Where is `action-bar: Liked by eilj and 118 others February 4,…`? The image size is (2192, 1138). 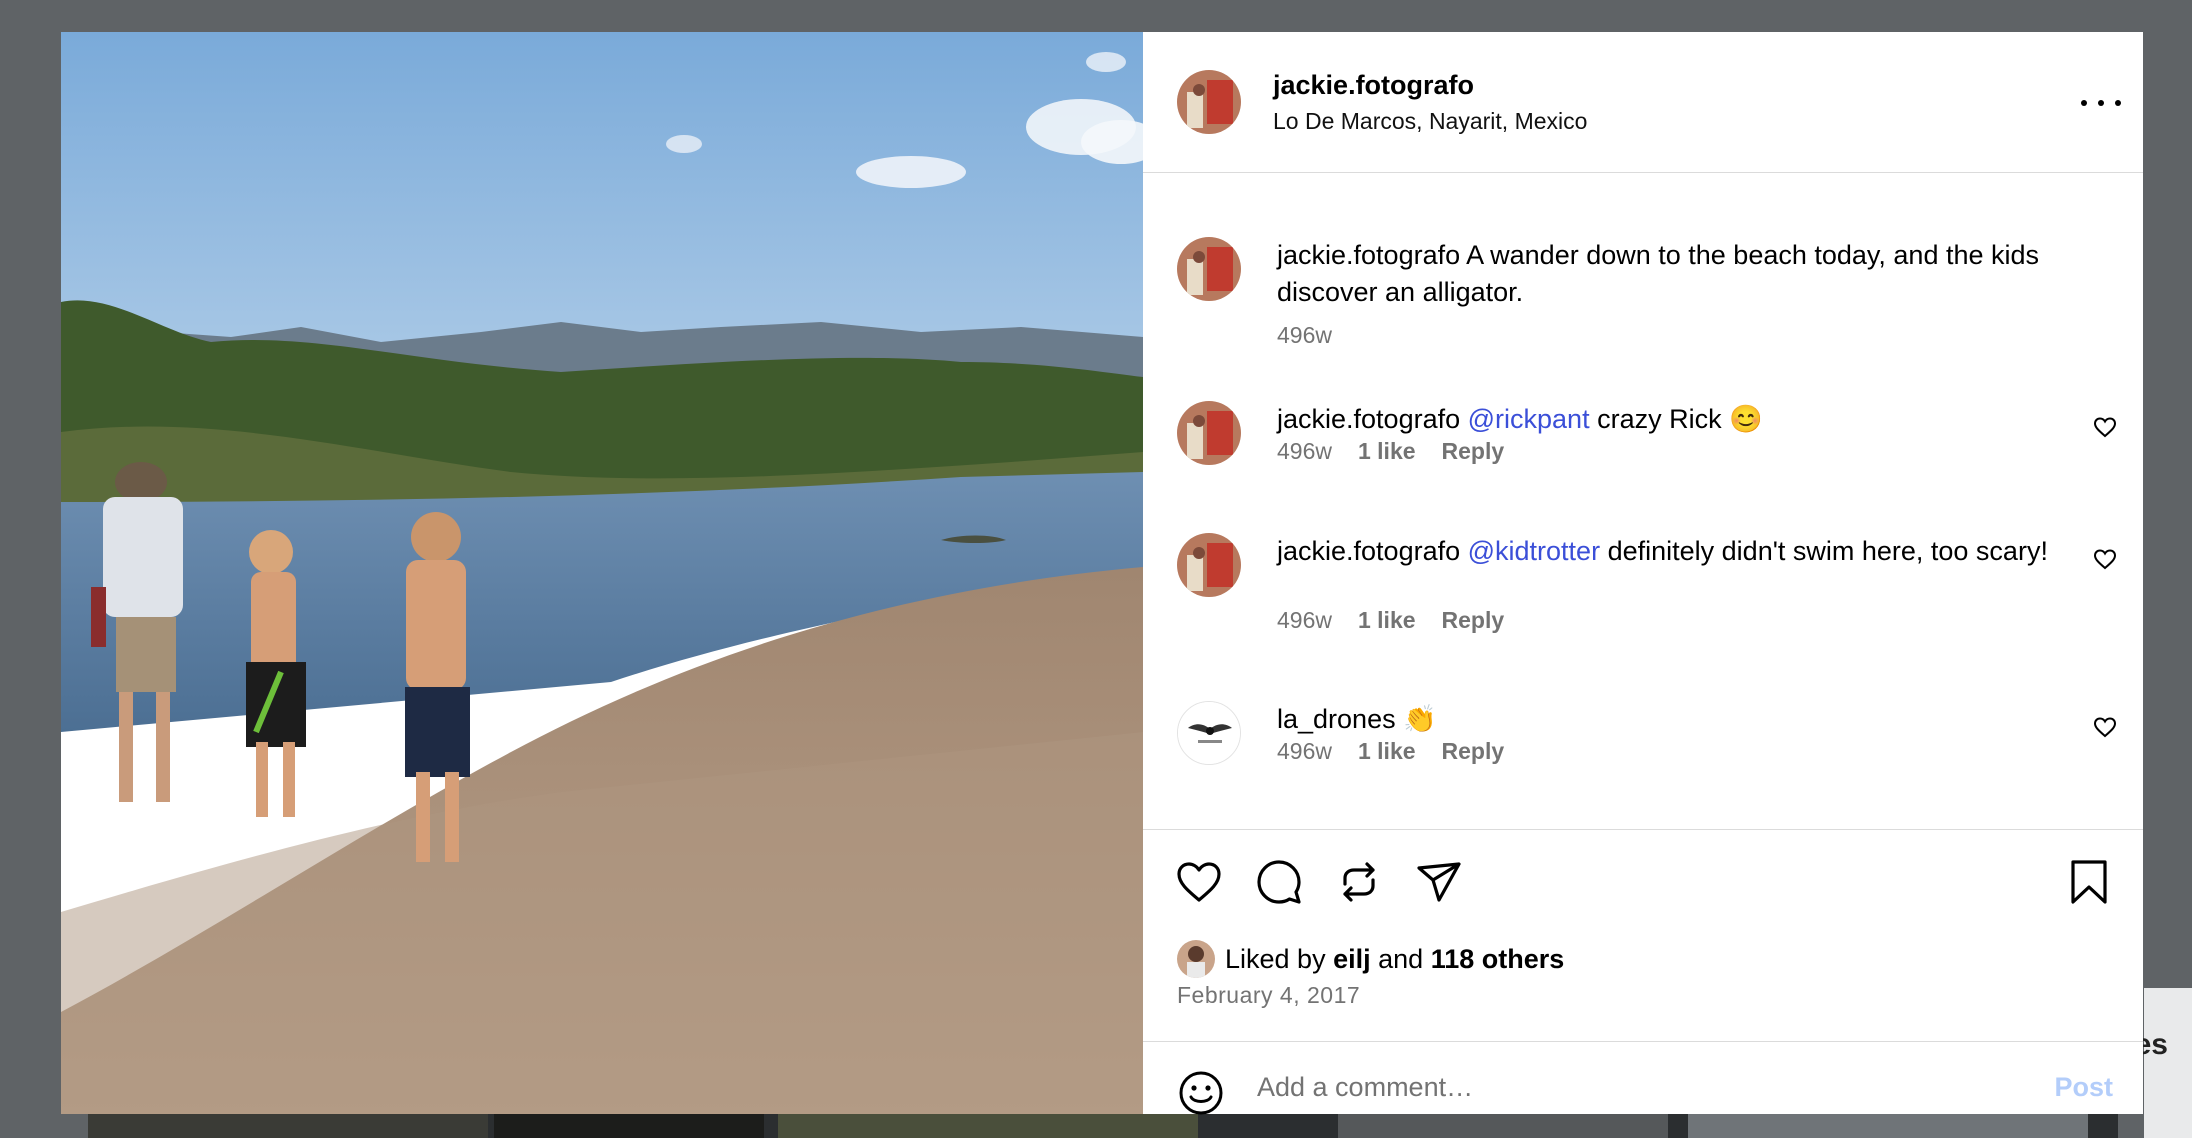 action-bar: Liked by eilj and 118 others February 4,… is located at coordinates (1643, 935).